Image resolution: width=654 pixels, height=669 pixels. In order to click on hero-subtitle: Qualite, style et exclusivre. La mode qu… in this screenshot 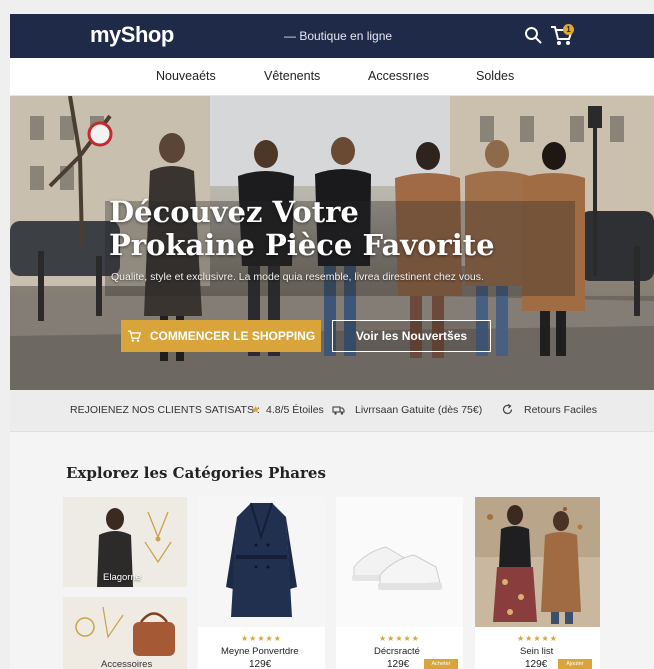, I will do `click(297, 277)`.